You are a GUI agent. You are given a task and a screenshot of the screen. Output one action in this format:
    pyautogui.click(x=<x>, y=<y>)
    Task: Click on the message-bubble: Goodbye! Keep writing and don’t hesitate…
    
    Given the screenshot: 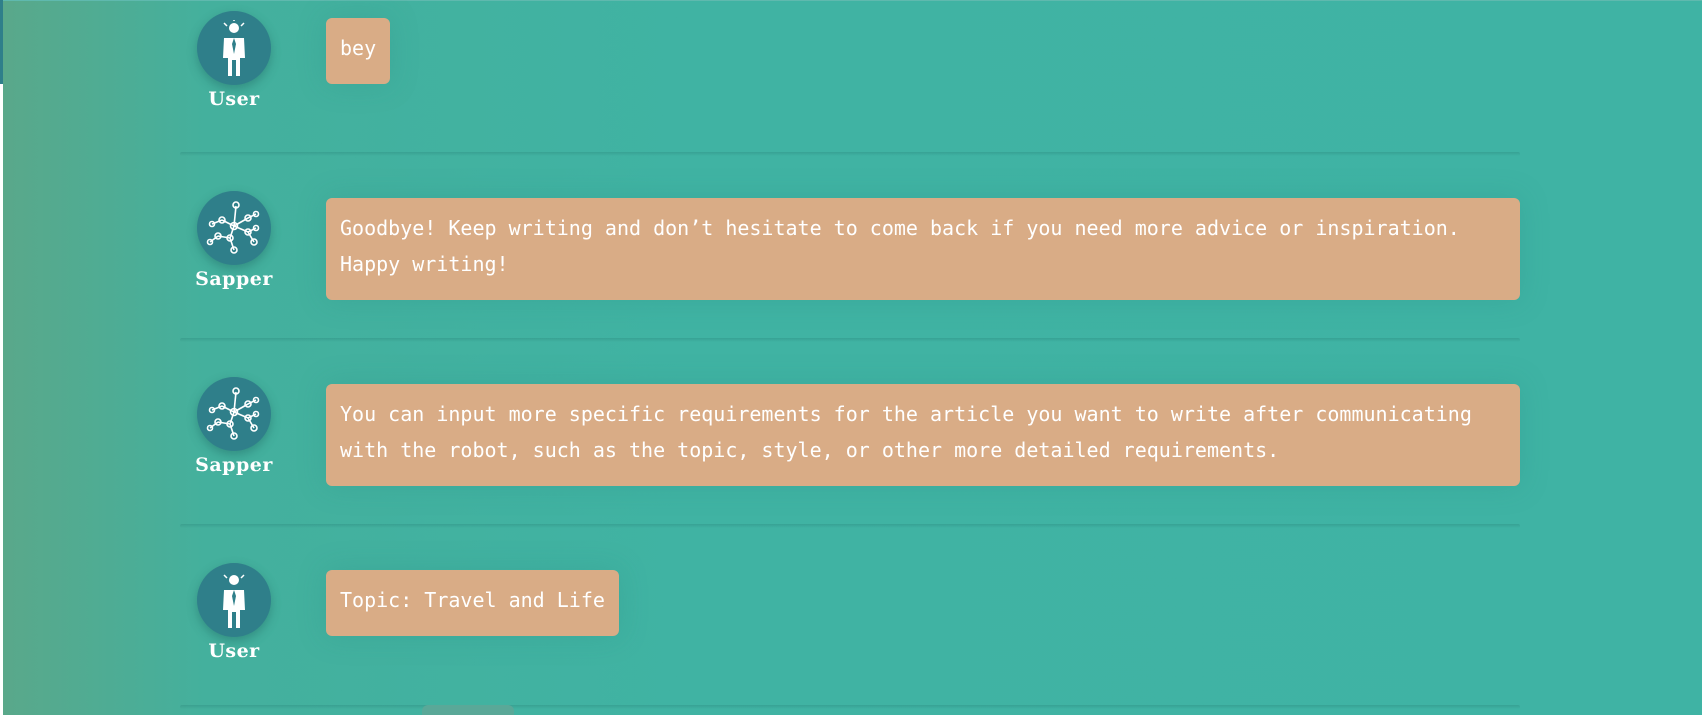 What is the action you would take?
    pyautogui.click(x=923, y=249)
    